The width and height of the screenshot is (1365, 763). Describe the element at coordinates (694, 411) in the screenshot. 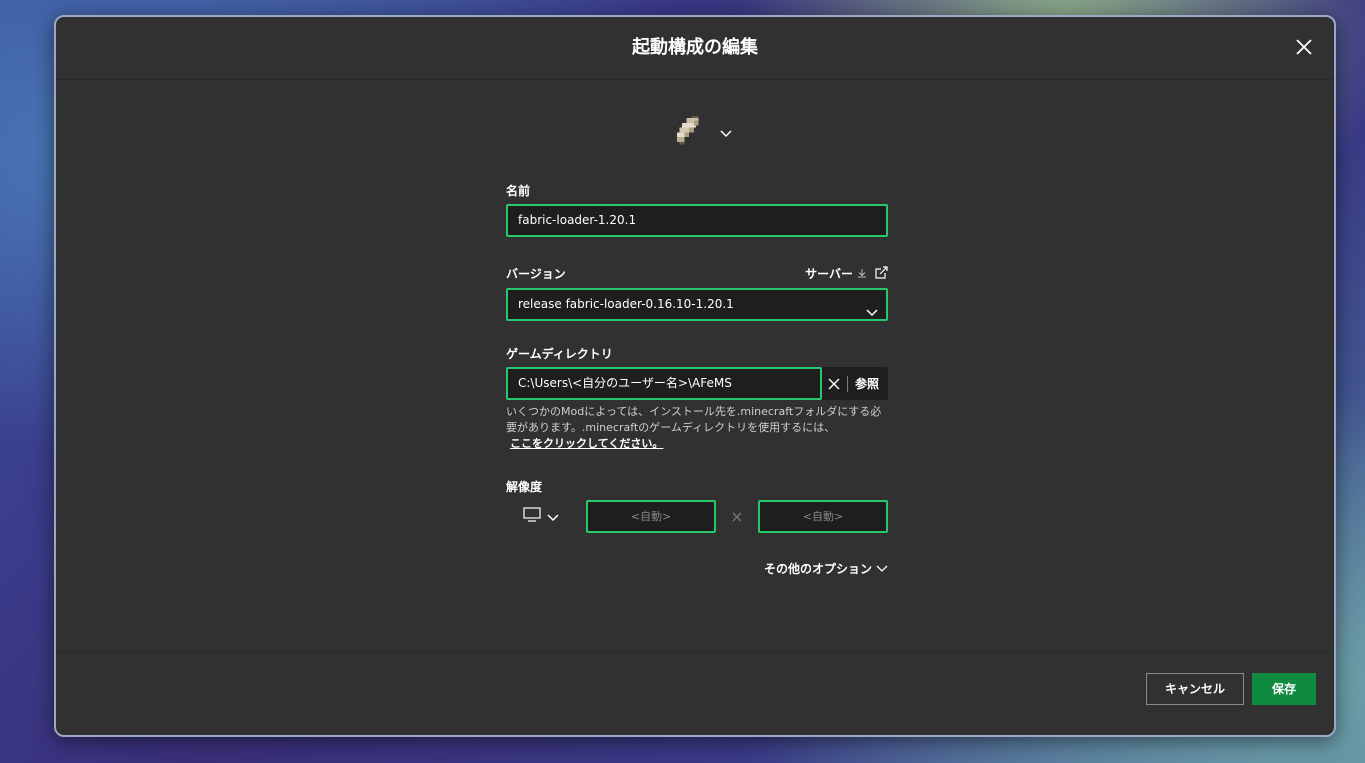

I see `hint-line-1: いくつかのModによっては、インストール先を.minecraftフォルダにする必` at that location.